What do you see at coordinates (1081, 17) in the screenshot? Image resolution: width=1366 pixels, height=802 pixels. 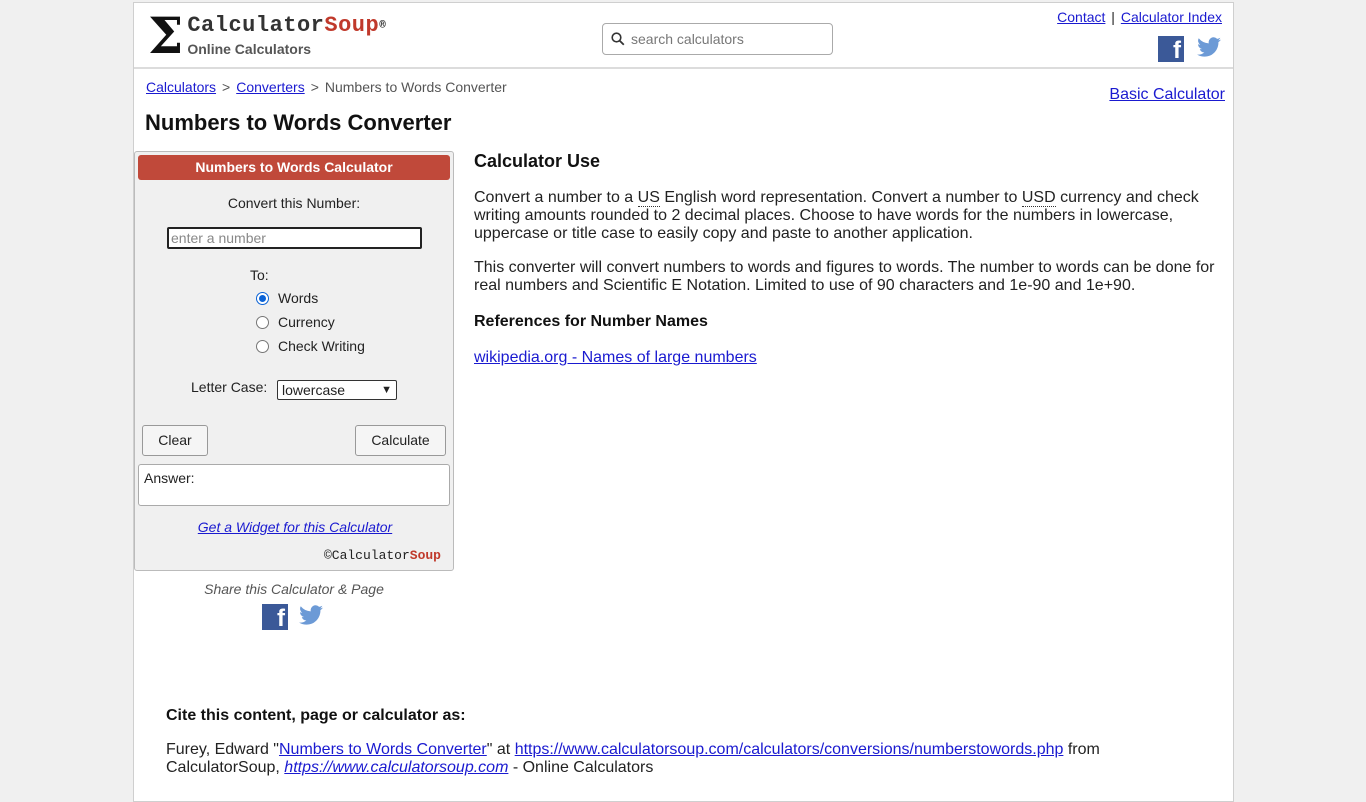 I see `contact-link: Contact` at bounding box center [1081, 17].